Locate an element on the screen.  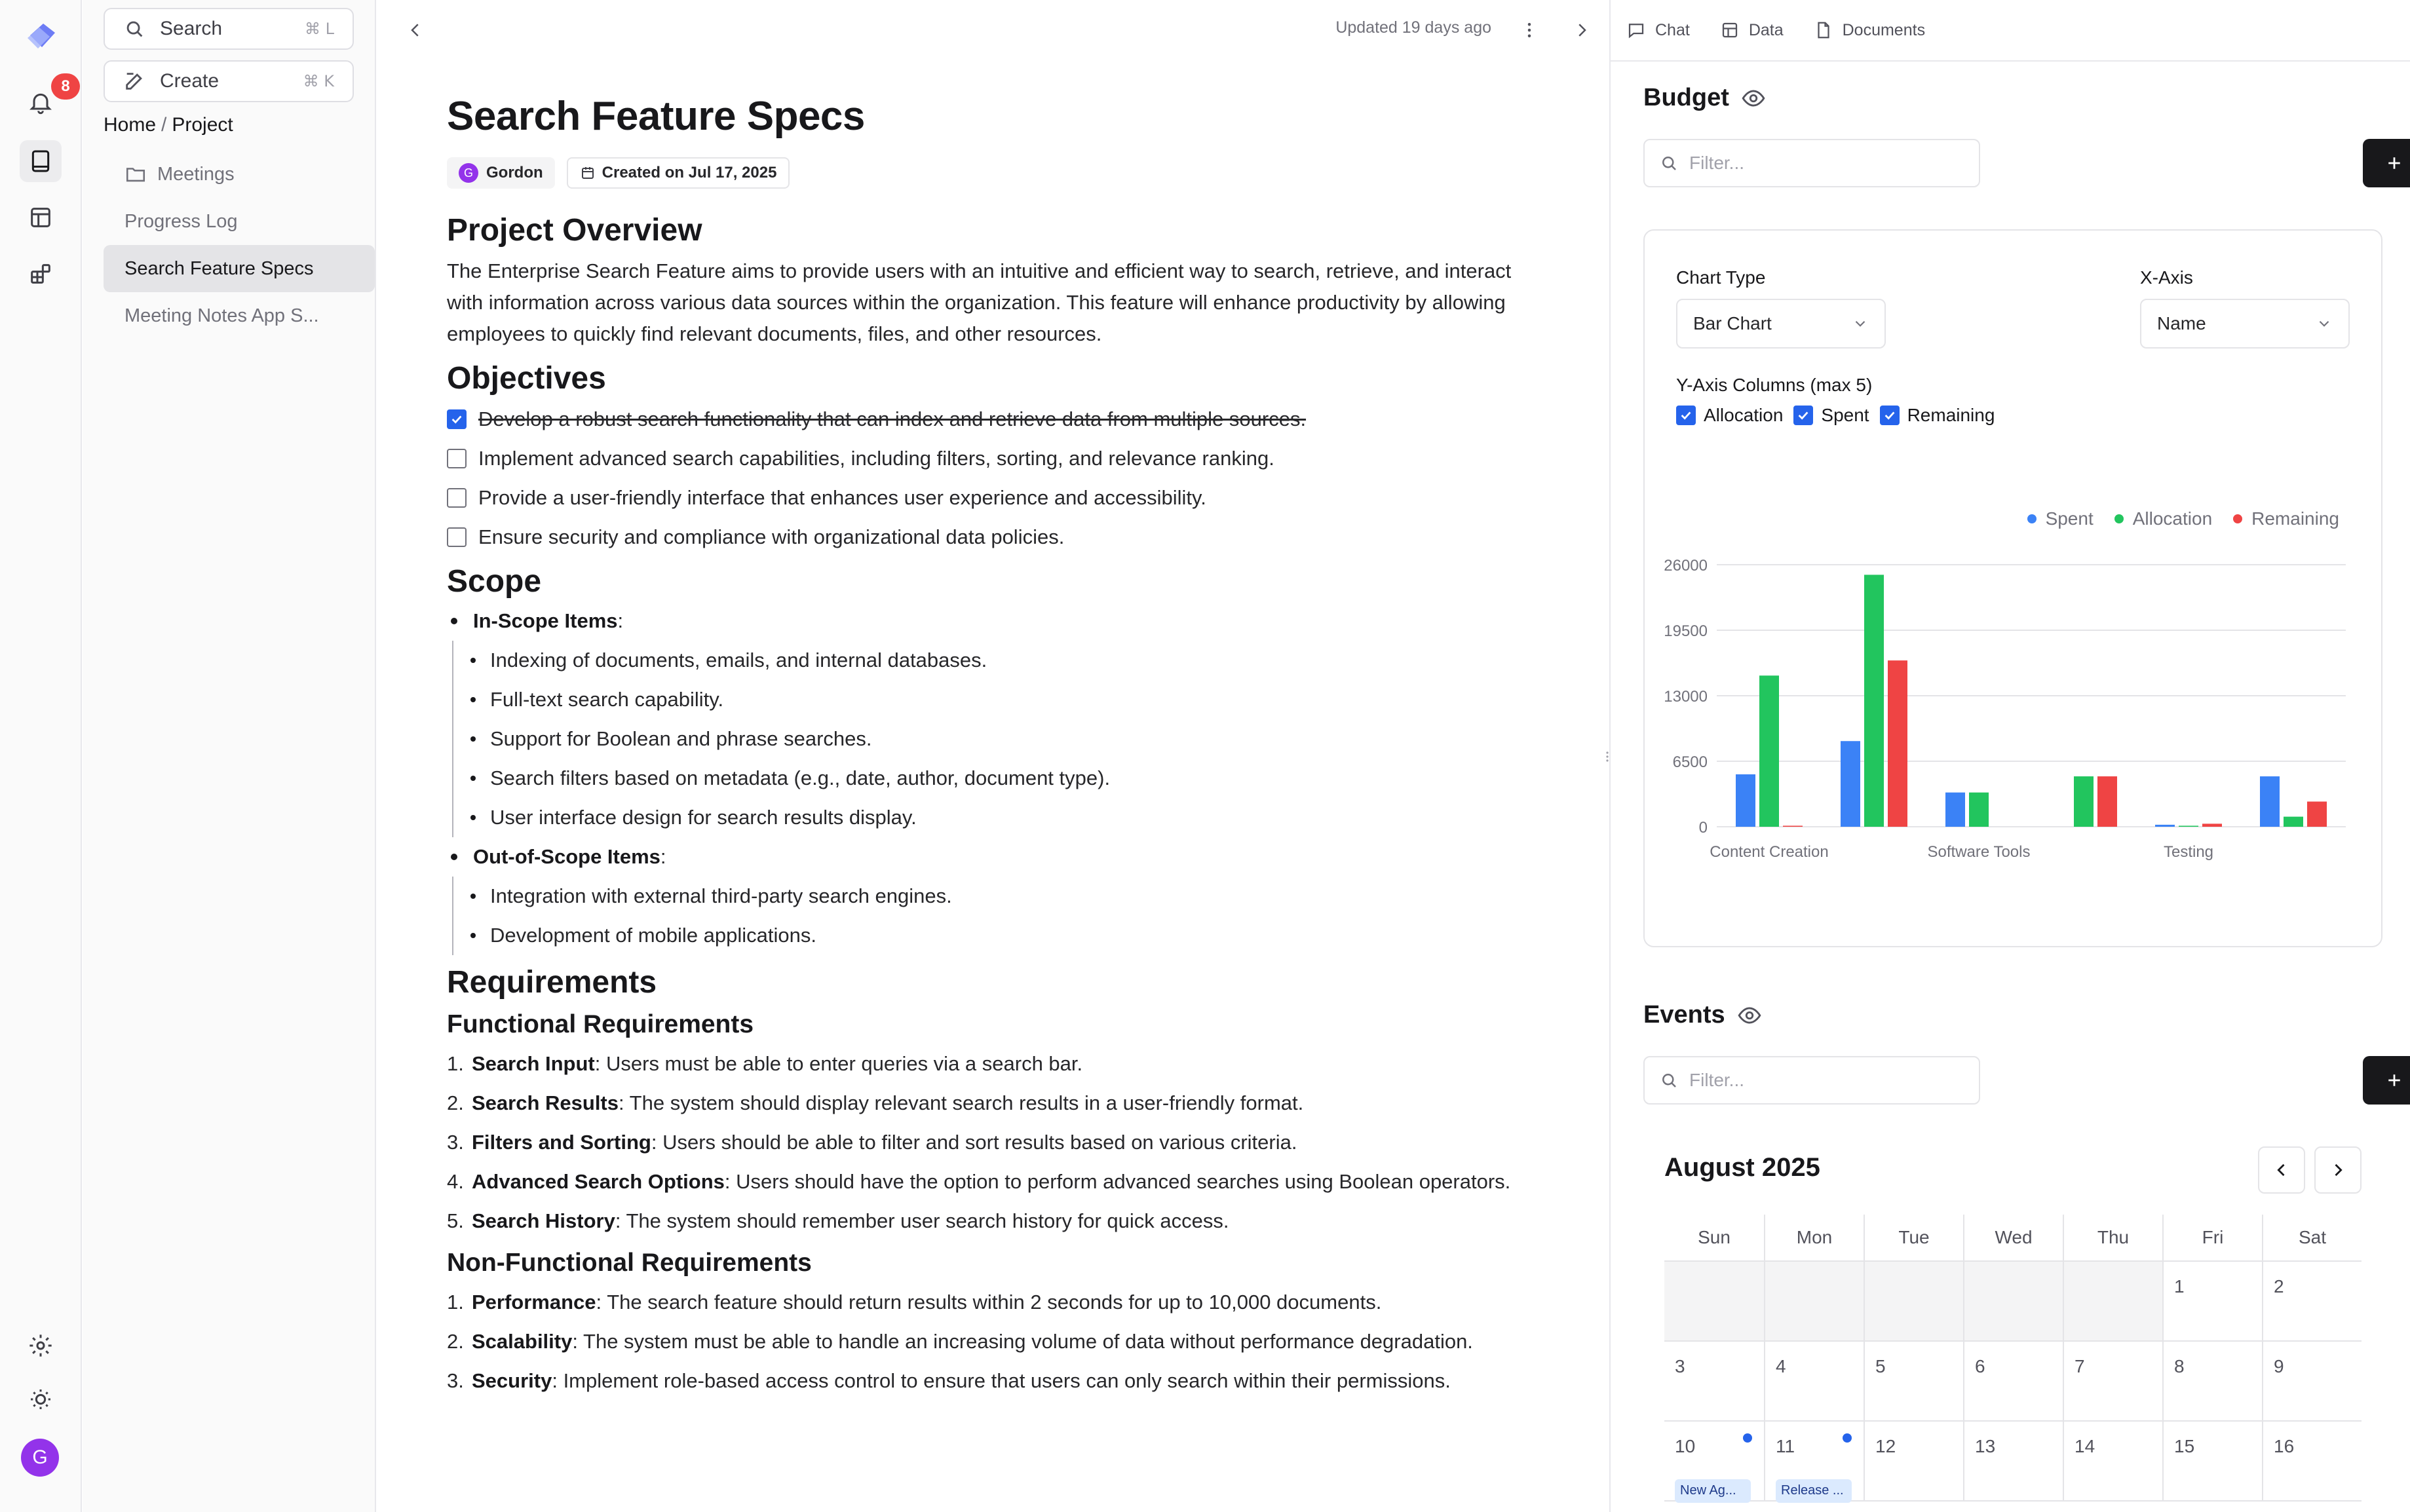
calendar-day-cell: 14 is located at coordinates (2112, 1461).